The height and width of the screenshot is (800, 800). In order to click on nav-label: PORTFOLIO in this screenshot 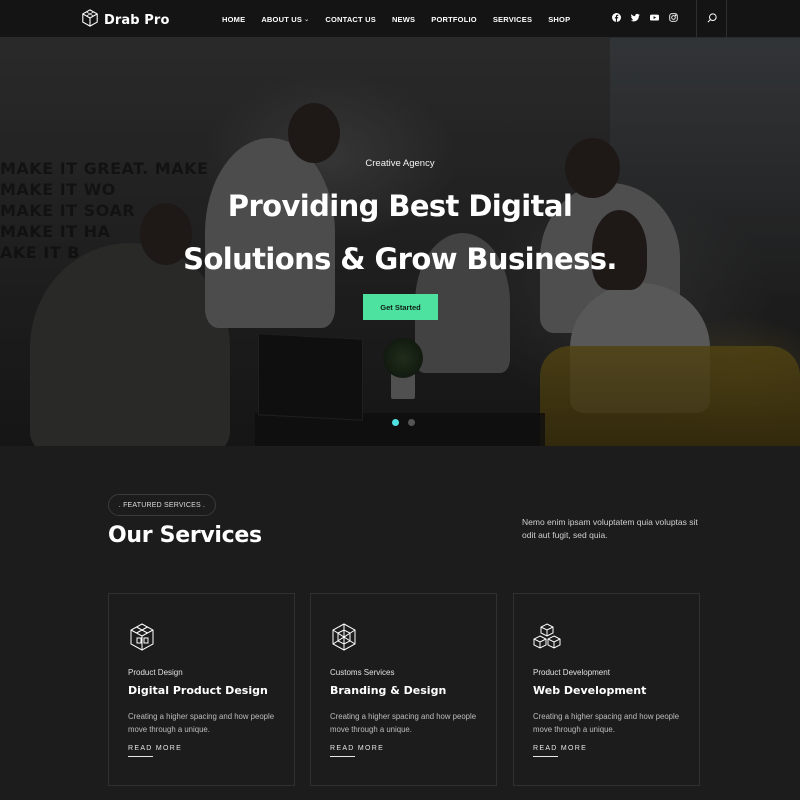, I will do `click(454, 19)`.